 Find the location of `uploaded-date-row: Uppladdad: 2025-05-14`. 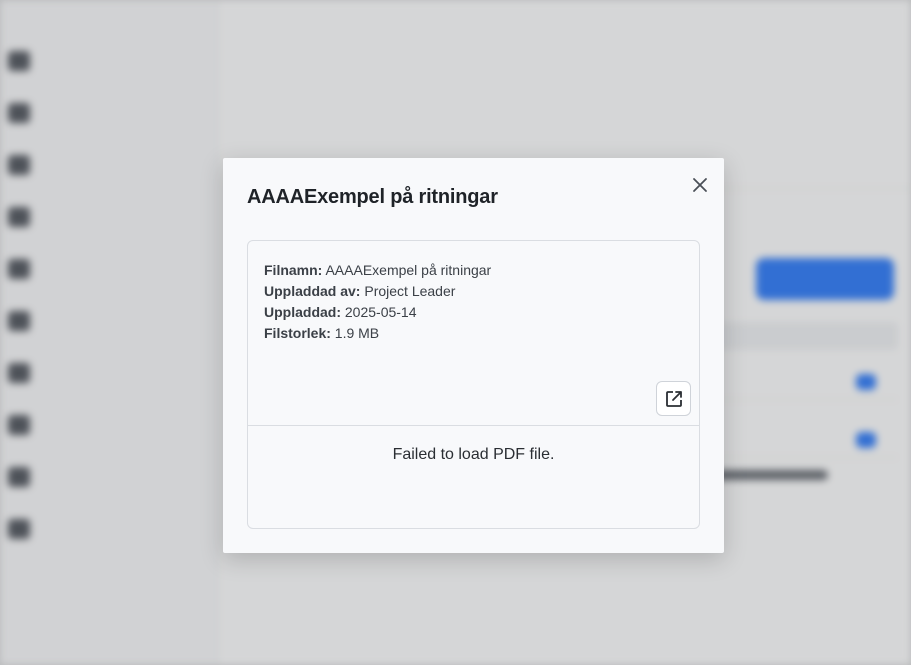

uploaded-date-row: Uppladdad: 2025-05-14 is located at coordinates (377, 312).